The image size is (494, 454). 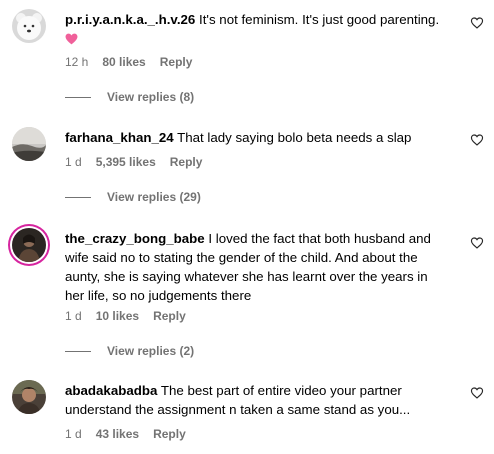 I want to click on comment-meta: 1 d 43 likes Reply, so click(x=125, y=434).